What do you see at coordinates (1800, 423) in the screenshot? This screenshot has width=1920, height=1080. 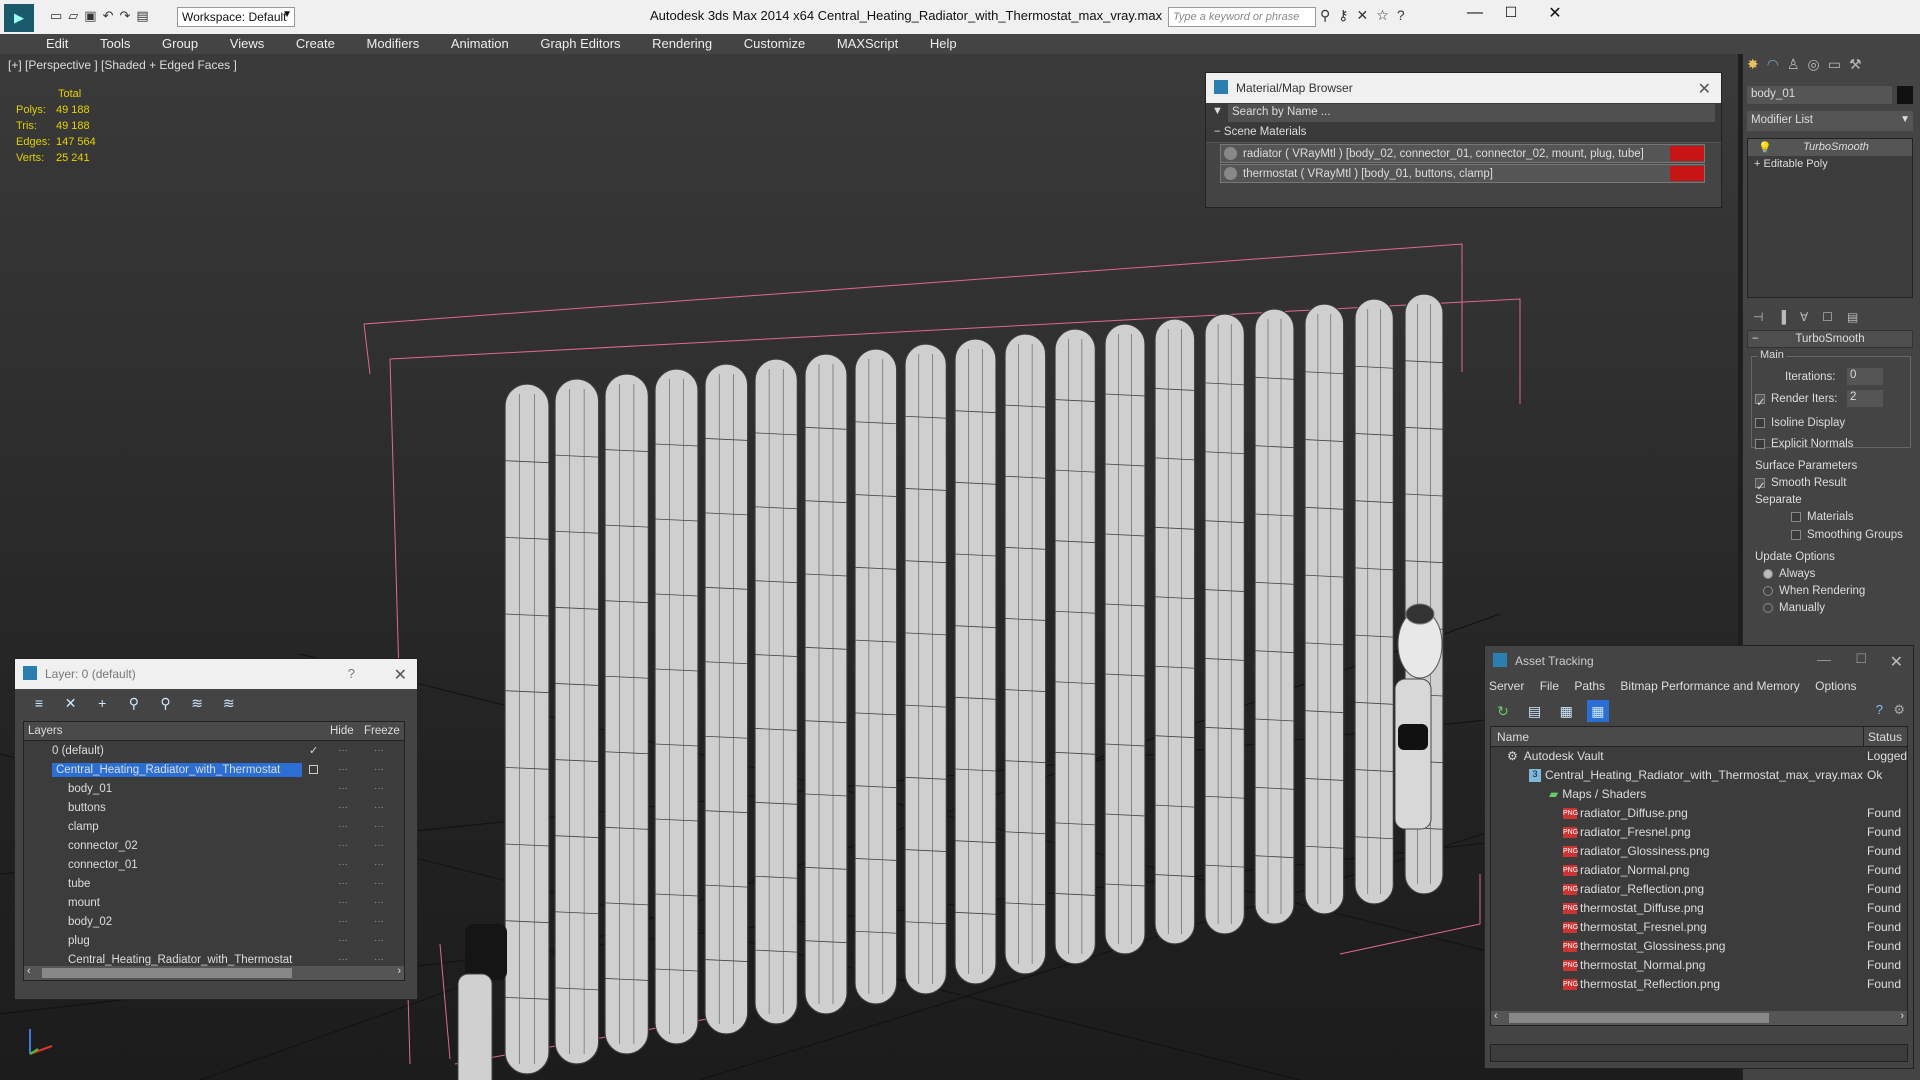 I see `isoline-row: Isoline Display` at bounding box center [1800, 423].